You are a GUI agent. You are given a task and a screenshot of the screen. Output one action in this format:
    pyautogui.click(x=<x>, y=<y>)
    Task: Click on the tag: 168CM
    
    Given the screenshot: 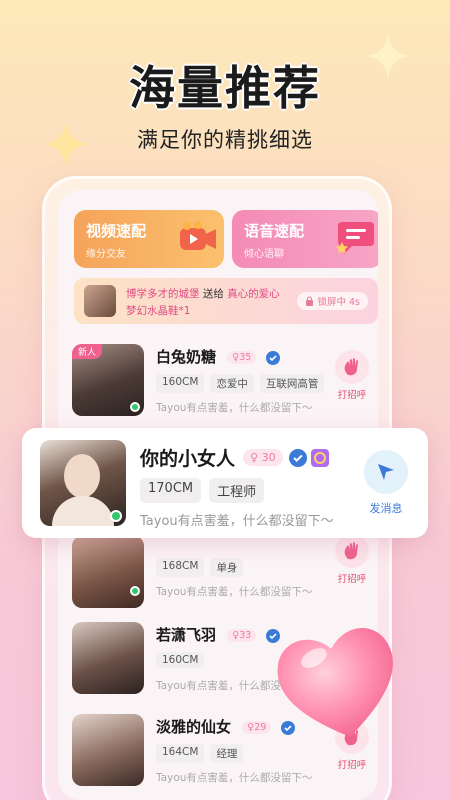 What is the action you would take?
    pyautogui.click(x=180, y=567)
    